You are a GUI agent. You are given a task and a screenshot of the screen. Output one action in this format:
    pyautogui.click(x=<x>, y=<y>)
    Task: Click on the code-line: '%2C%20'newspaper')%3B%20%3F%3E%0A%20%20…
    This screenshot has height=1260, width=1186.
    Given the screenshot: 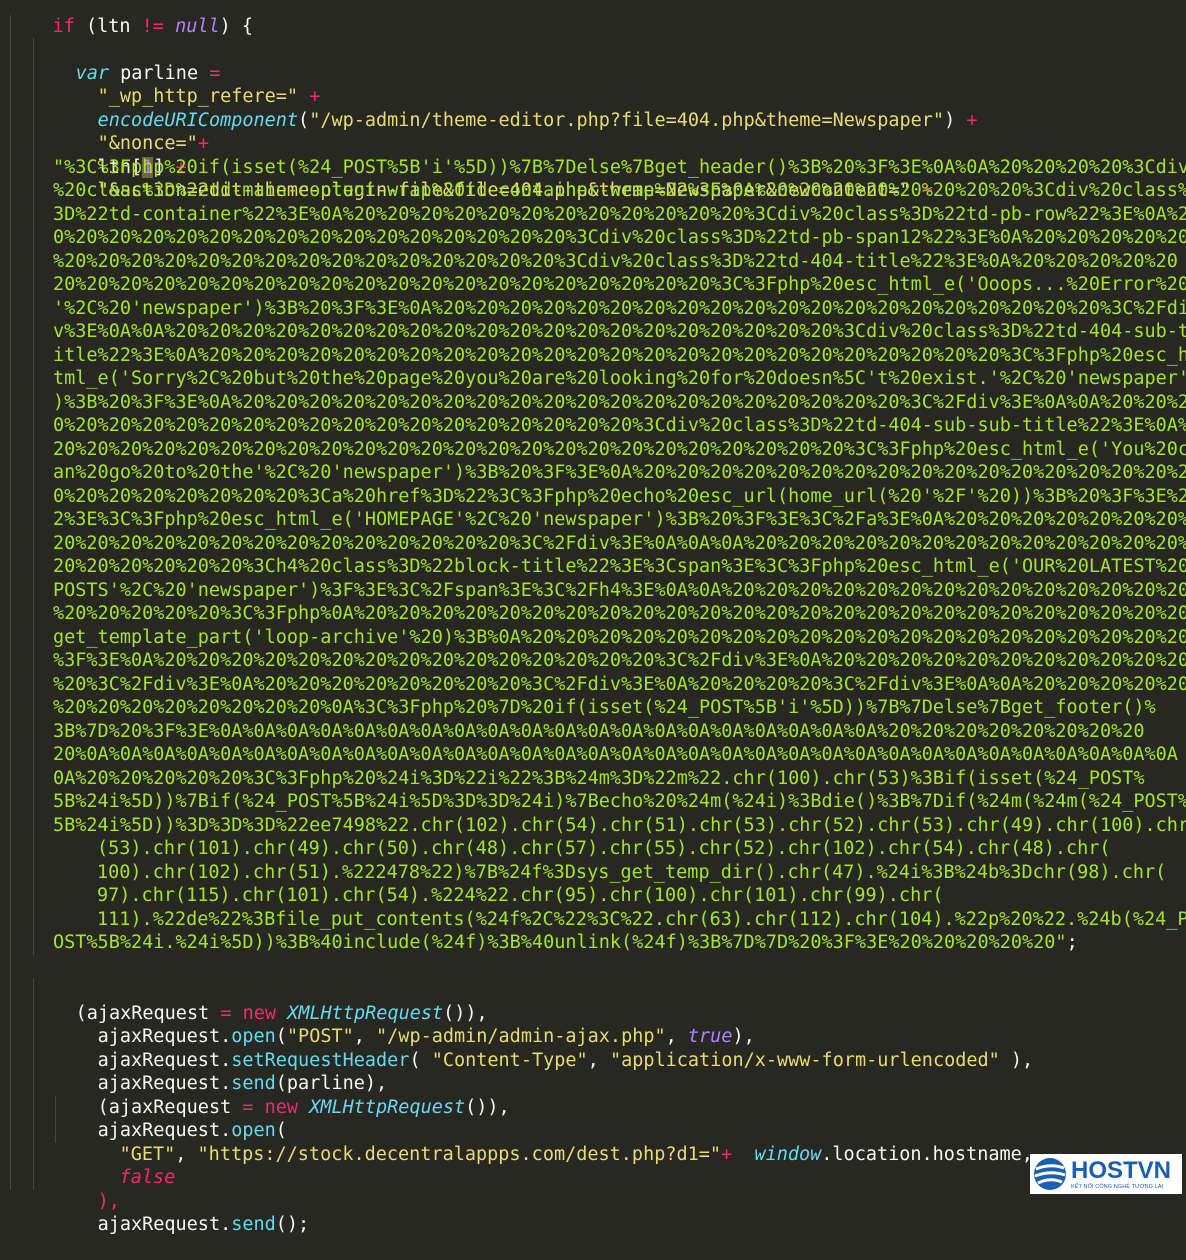 What is the action you would take?
    pyautogui.click(x=593, y=308)
    